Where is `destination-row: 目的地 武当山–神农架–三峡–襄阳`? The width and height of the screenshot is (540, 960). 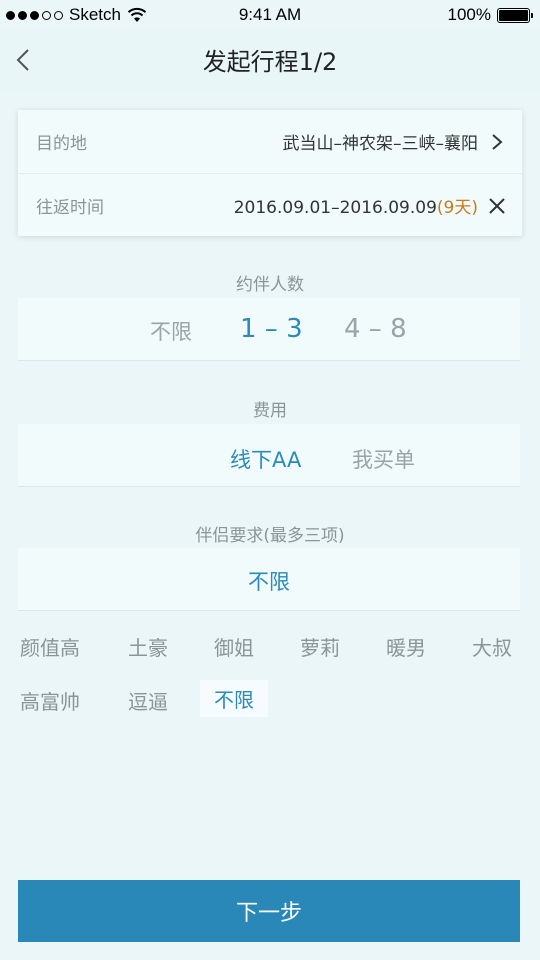 destination-row: 目的地 武当山–神农架–三峡–襄阳 is located at coordinates (270, 141).